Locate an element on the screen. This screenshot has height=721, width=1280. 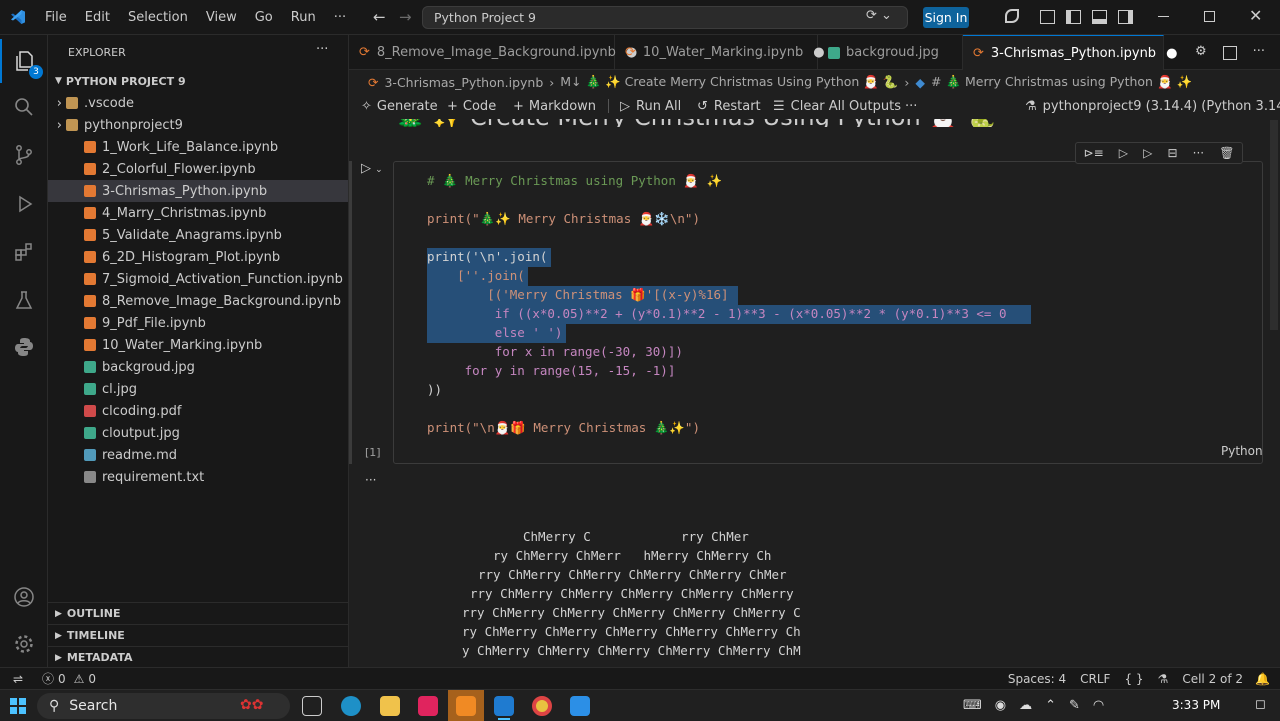
remote-icon: ⇌ is located at coordinates (18, 679).